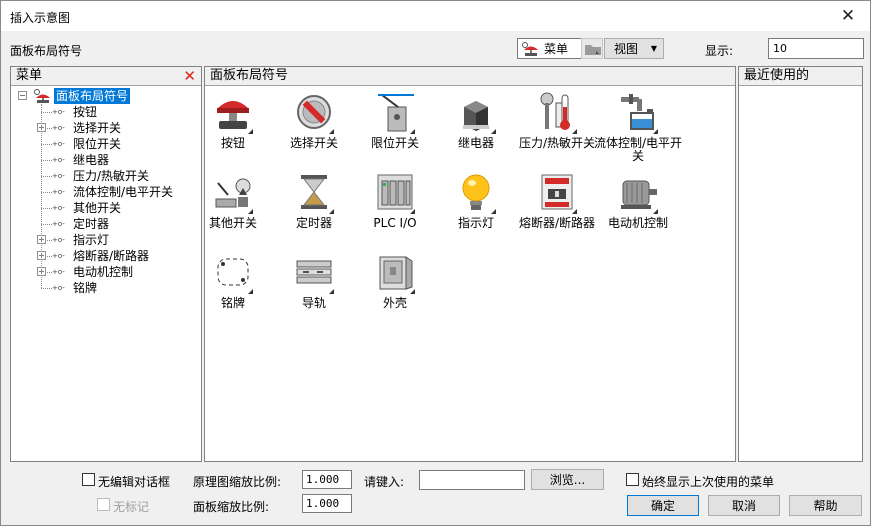  Describe the element at coordinates (708, 482) in the screenshot. I see `always-show-last-label: 始终显示上次使用的菜单` at that location.